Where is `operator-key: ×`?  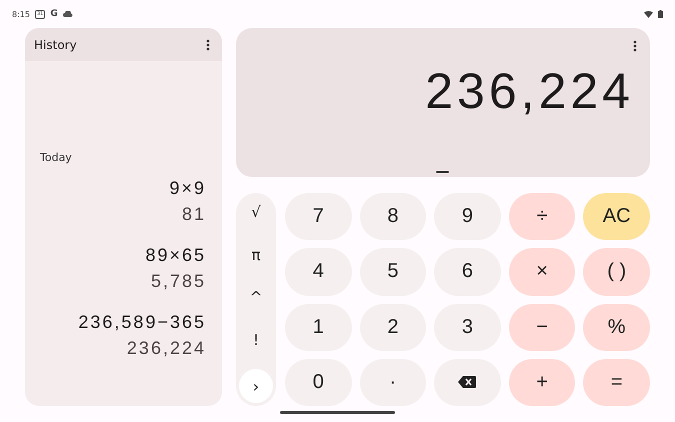
operator-key: × is located at coordinates (542, 272).